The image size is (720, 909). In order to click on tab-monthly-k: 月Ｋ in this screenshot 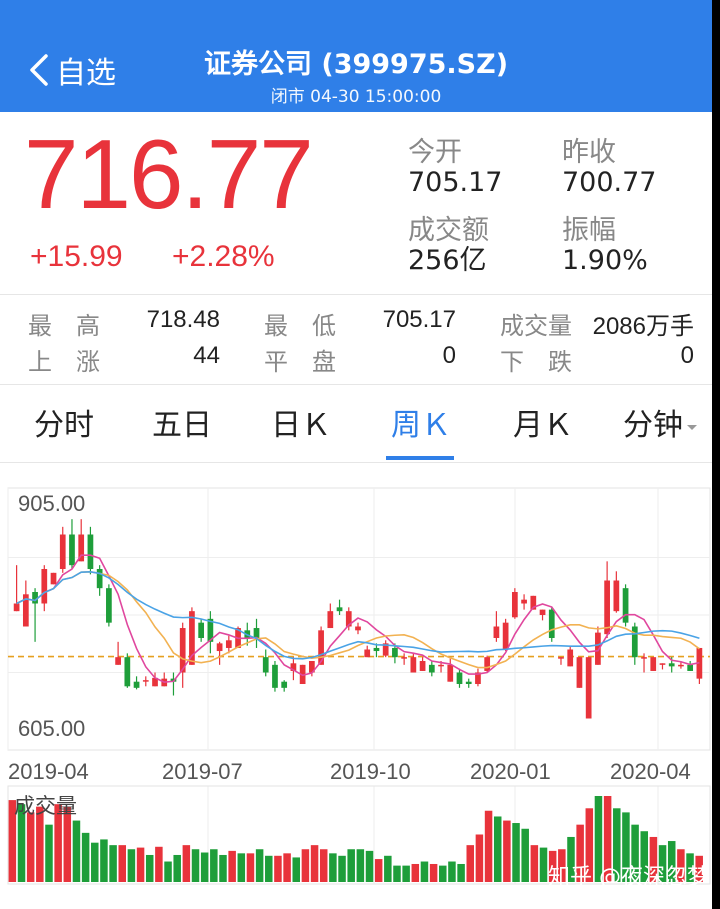, I will do `click(543, 425)`.